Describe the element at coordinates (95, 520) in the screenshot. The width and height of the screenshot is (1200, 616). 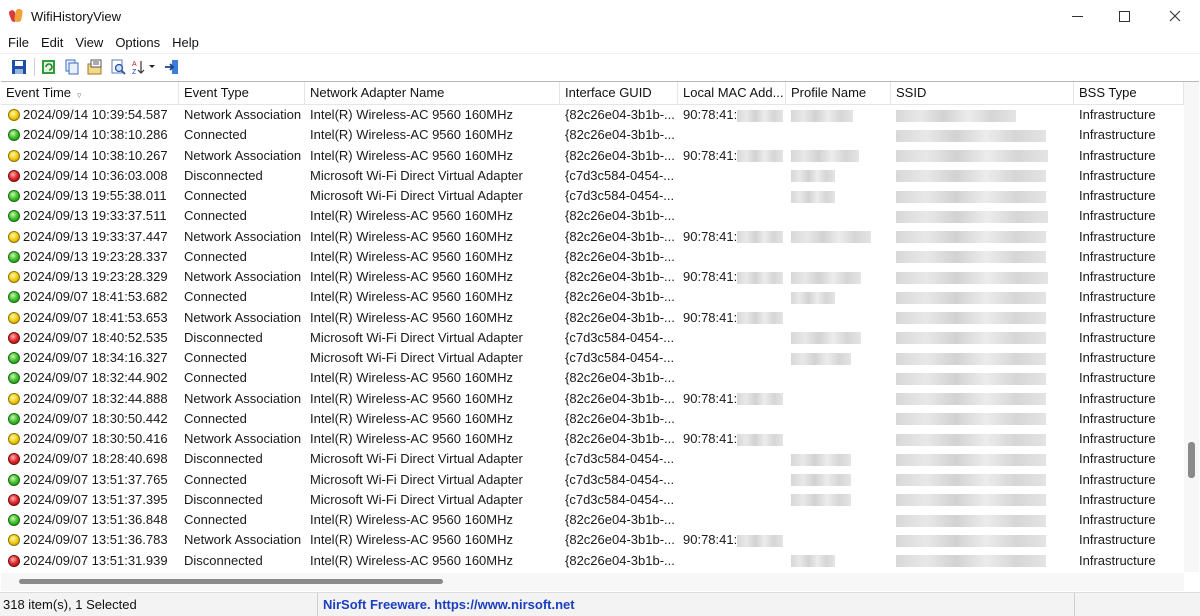
I see `cell-event-time-text: 2024/09/07 13:51:36.848` at that location.